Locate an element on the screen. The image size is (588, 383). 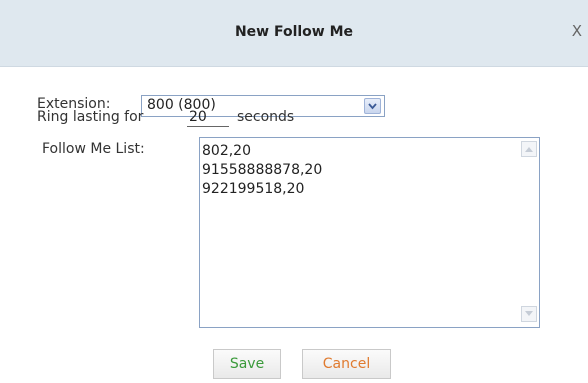
cancel-button: Cancel is located at coordinates (346, 364).